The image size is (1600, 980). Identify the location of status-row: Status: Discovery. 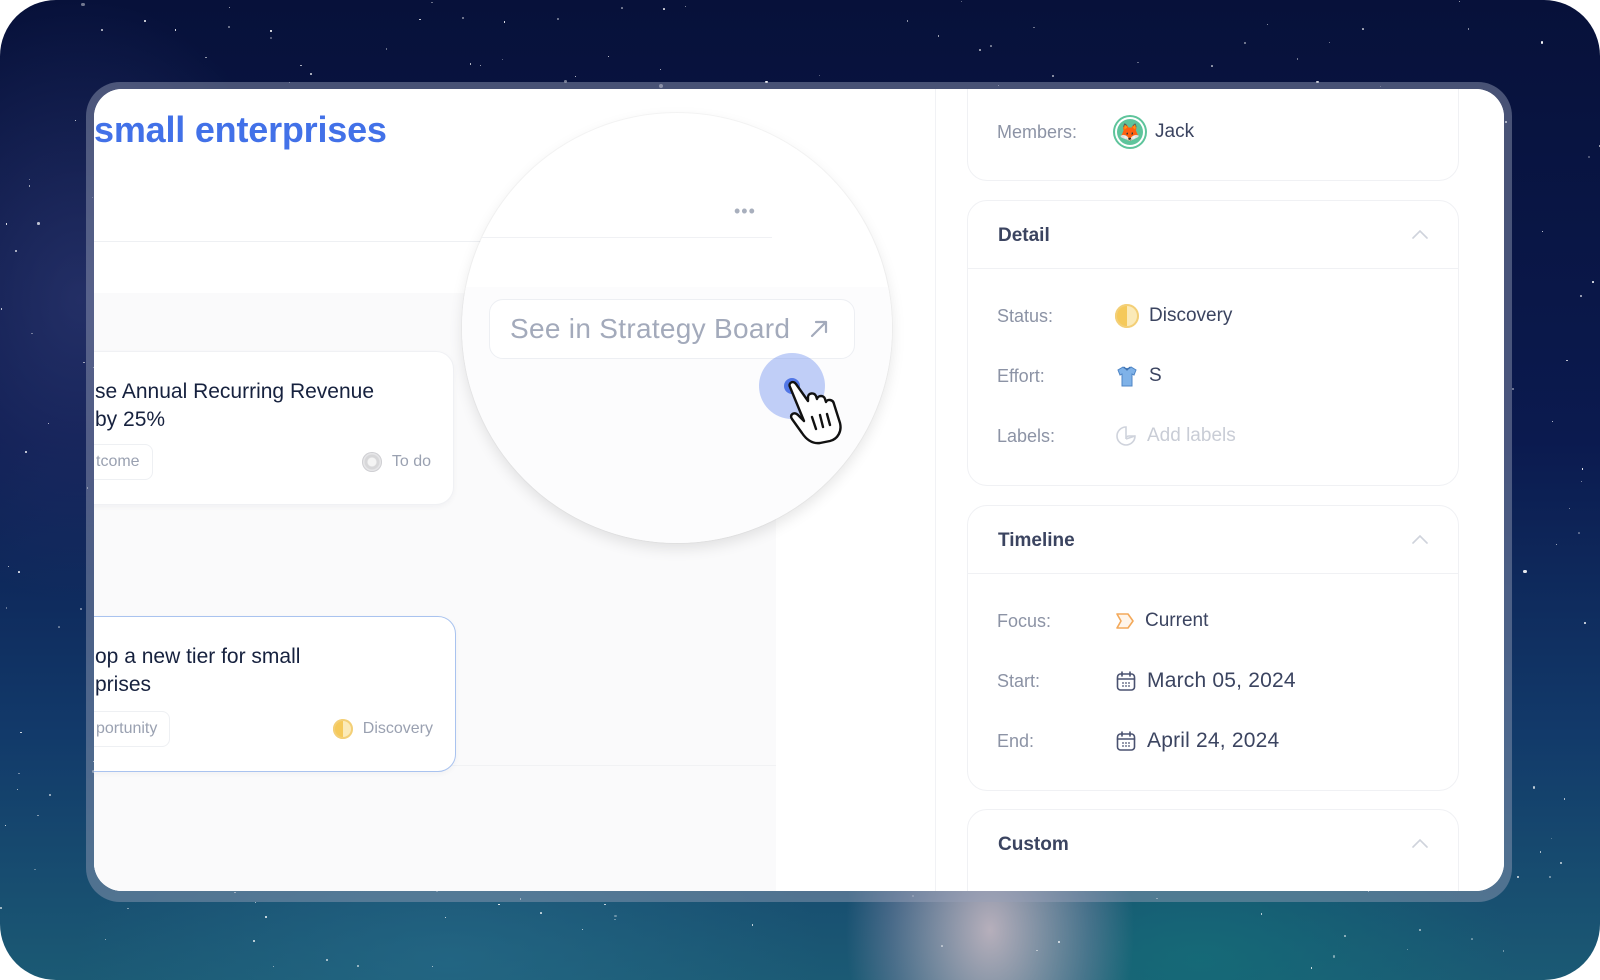
(1114, 316).